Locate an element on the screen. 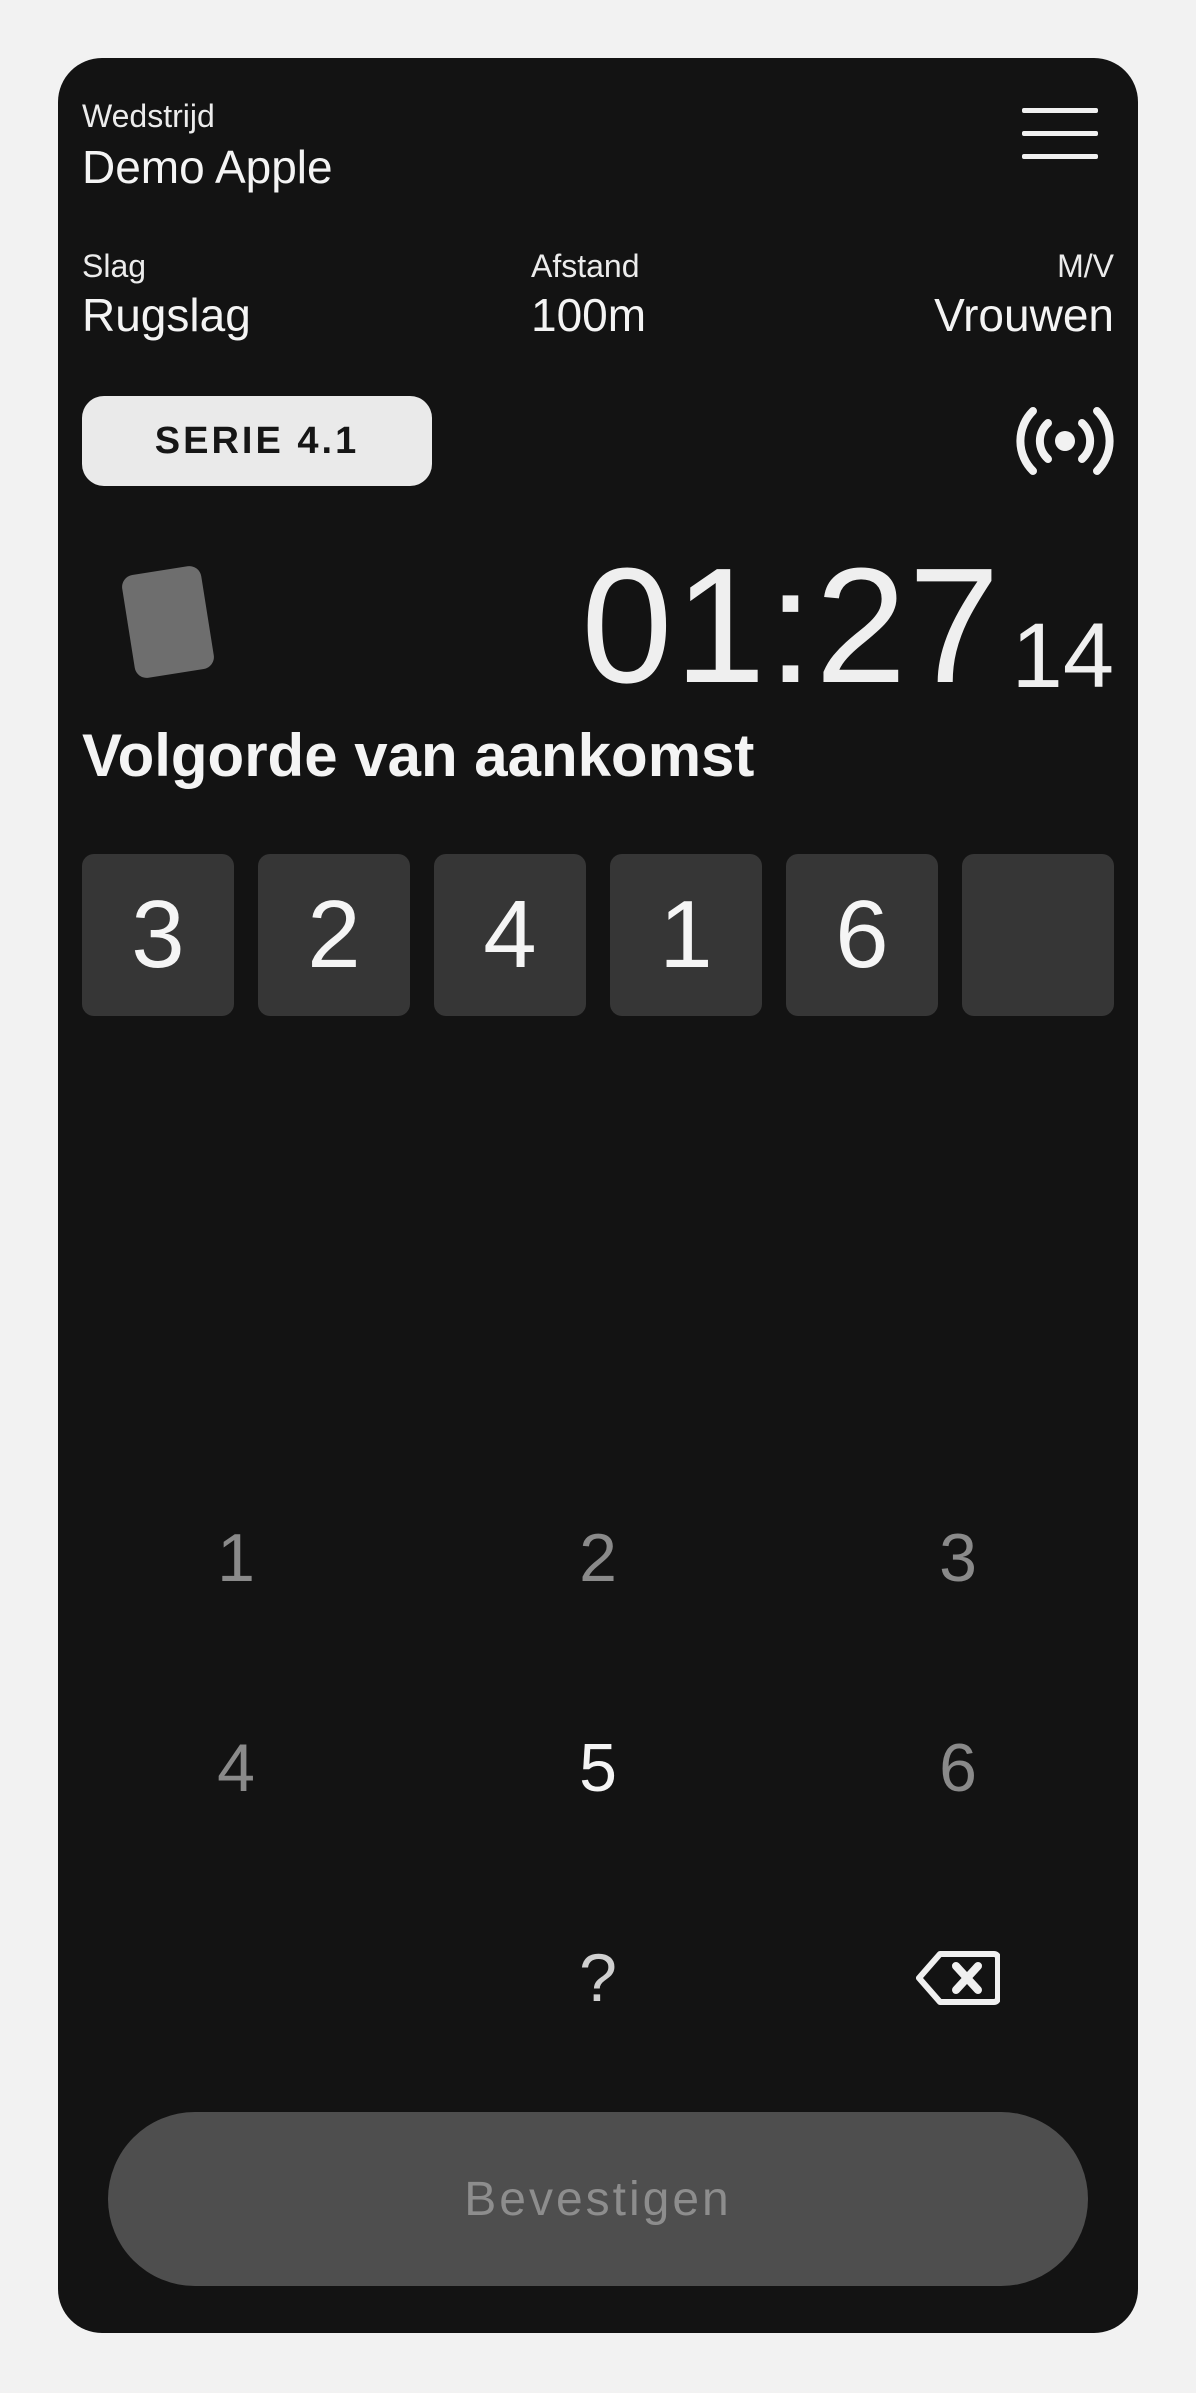 Image resolution: width=1196 pixels, height=2393 pixels. serie-button-label: SERIE 4.1 is located at coordinates (257, 440).